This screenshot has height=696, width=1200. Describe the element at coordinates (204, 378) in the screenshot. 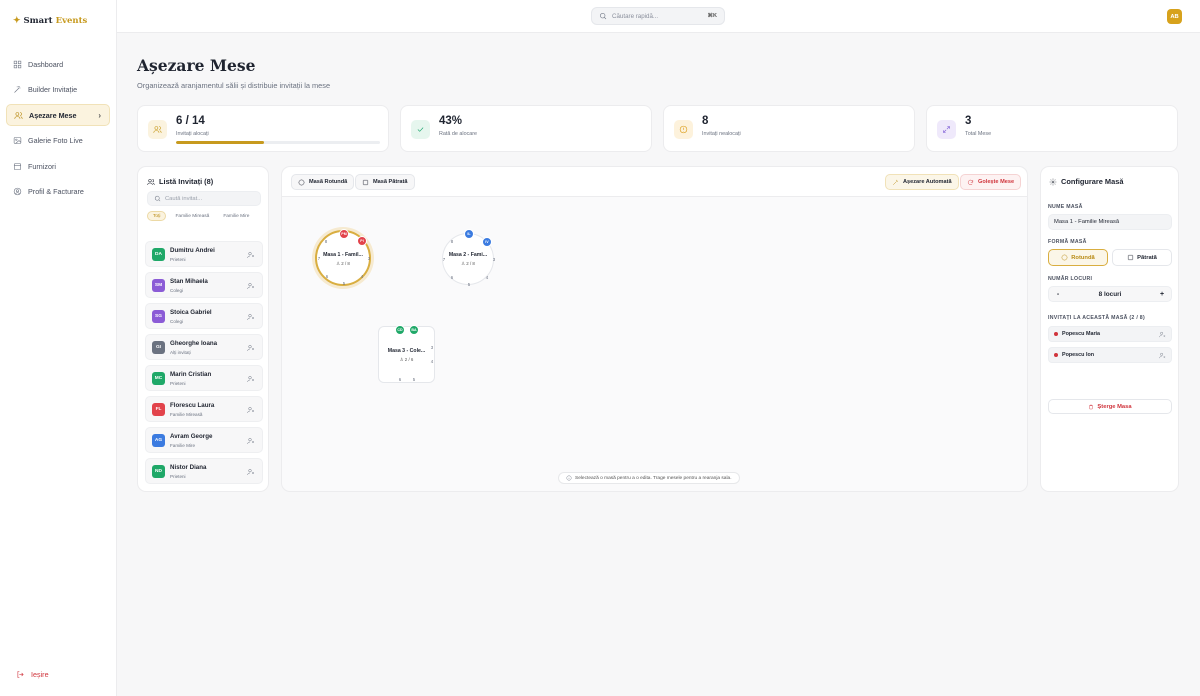

I see `guest-row: MC Marin Cristian Prieteni` at that location.